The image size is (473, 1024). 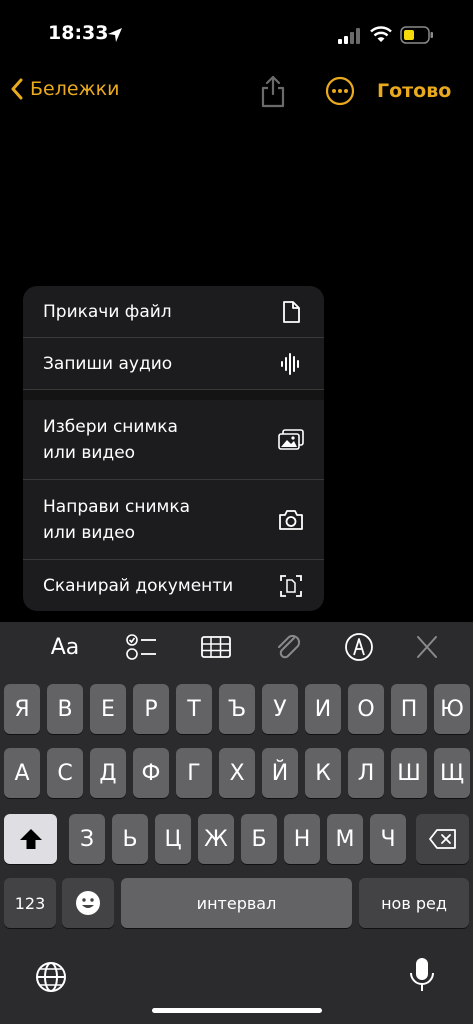 I want to click on signal-icon, so click(x=349, y=36).